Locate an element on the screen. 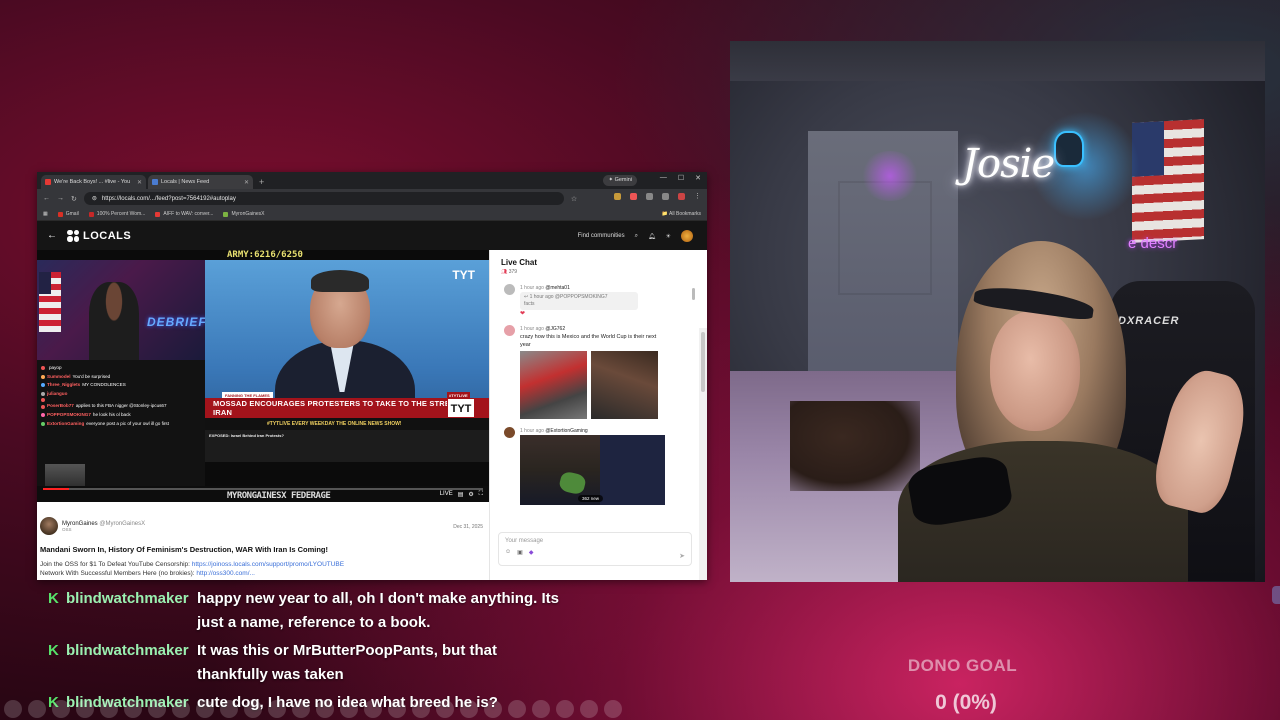  streamer-figure is located at coordinates (114, 321).